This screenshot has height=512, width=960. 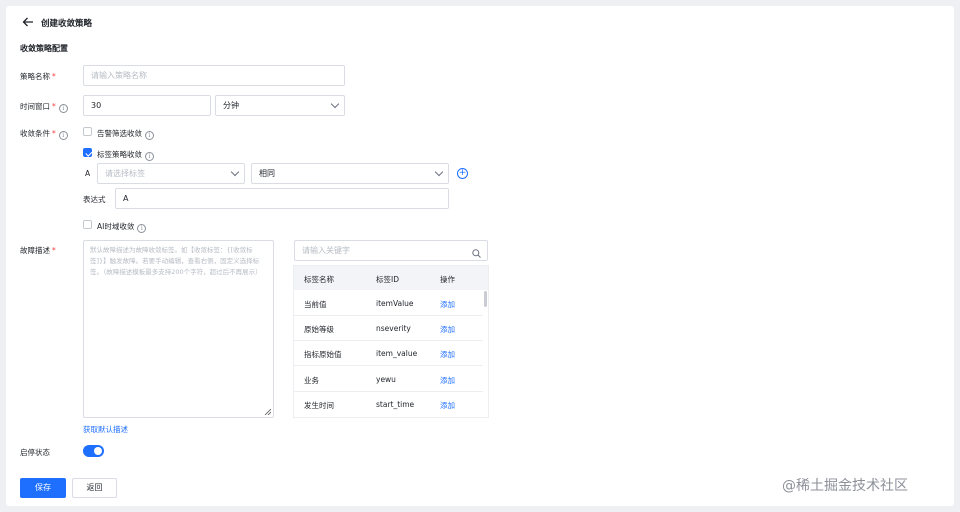 I want to click on enable-status-label: 启停状态, so click(x=35, y=452).